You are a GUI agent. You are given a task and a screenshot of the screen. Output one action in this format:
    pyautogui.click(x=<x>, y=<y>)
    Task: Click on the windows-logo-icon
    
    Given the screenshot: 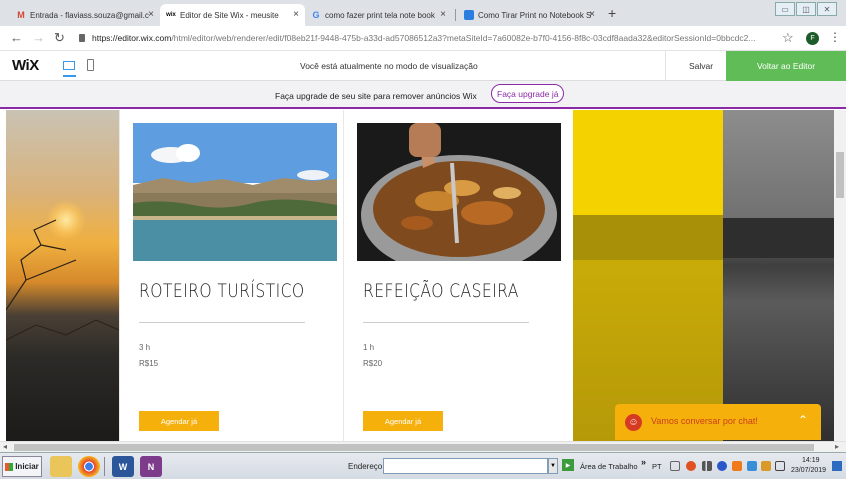 What is the action you would take?
    pyautogui.click(x=9, y=466)
    